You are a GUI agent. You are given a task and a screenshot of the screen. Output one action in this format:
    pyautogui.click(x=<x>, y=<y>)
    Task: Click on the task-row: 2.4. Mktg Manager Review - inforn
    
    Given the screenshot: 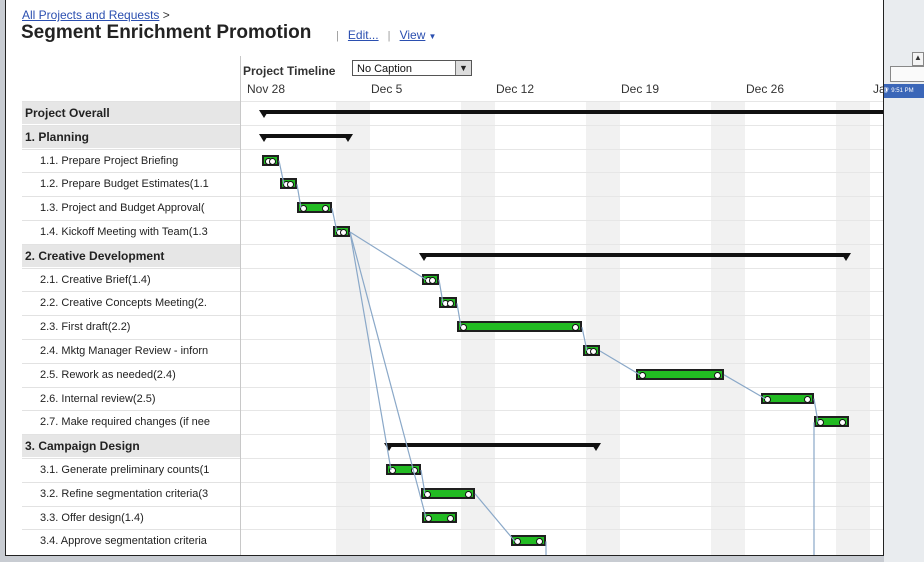 What is the action you would take?
    pyautogui.click(x=131, y=350)
    